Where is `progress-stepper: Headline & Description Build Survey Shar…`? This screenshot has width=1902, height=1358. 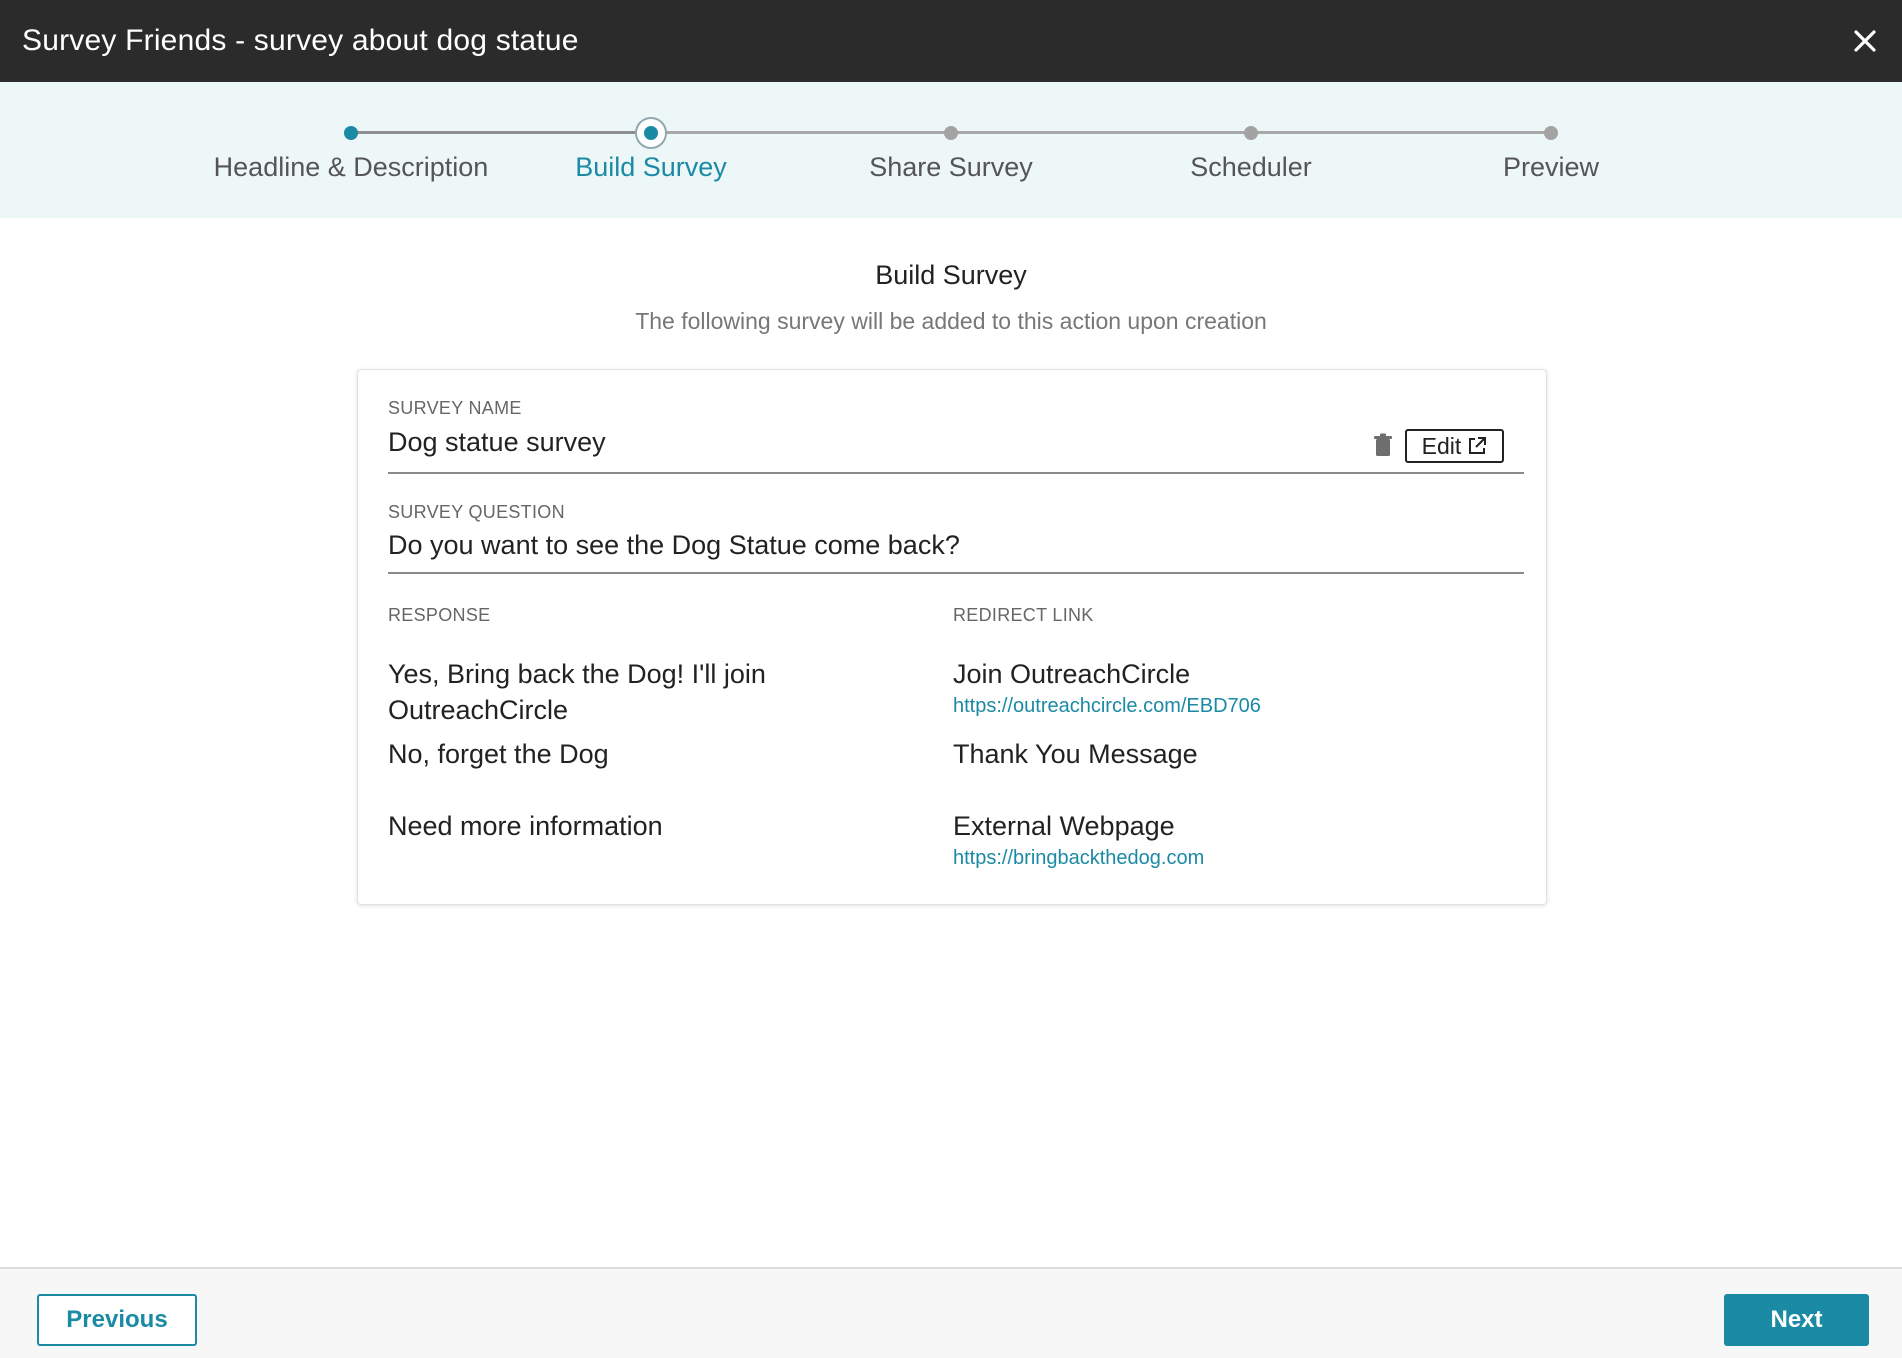
progress-stepper: Headline & Description Build Survey Shar… is located at coordinates (951, 150).